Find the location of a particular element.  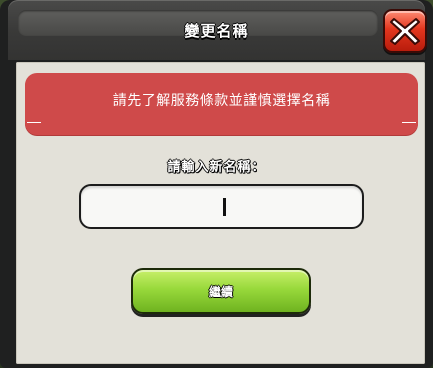

continue-button-label: 繼續 is located at coordinates (220, 292).